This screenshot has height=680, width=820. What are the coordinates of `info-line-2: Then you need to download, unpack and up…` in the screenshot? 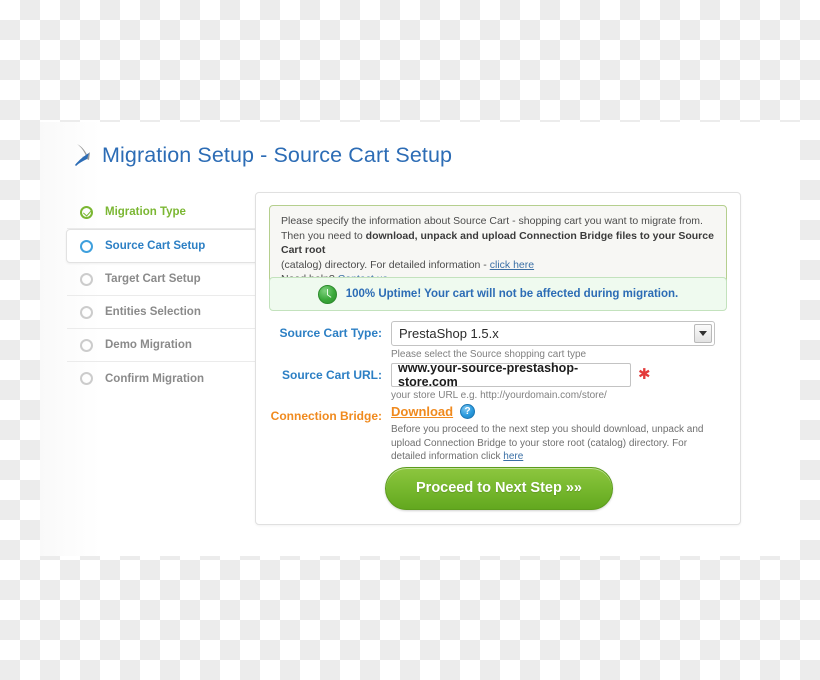 It's located at (498, 243).